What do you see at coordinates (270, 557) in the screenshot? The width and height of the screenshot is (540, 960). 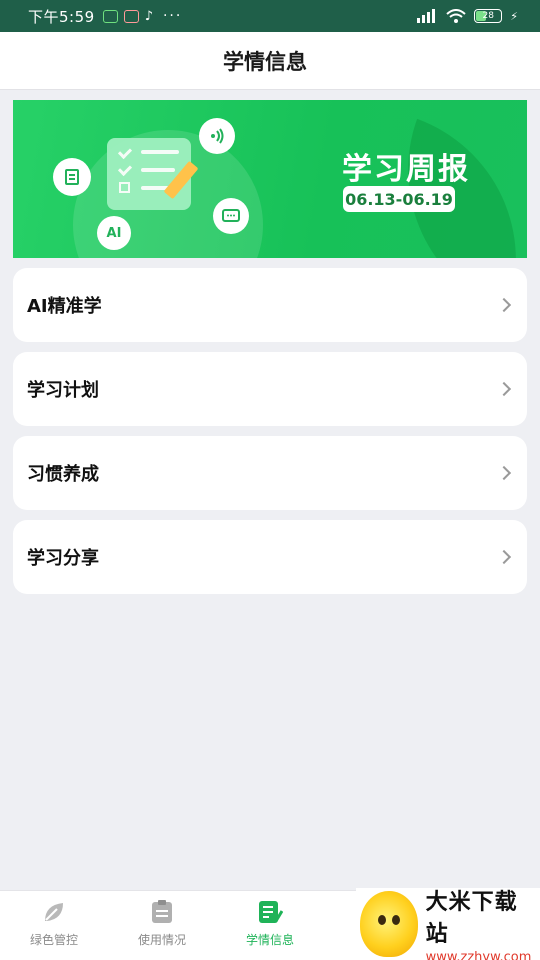 I see `menu-item-study-sharing: 学习分享` at bounding box center [270, 557].